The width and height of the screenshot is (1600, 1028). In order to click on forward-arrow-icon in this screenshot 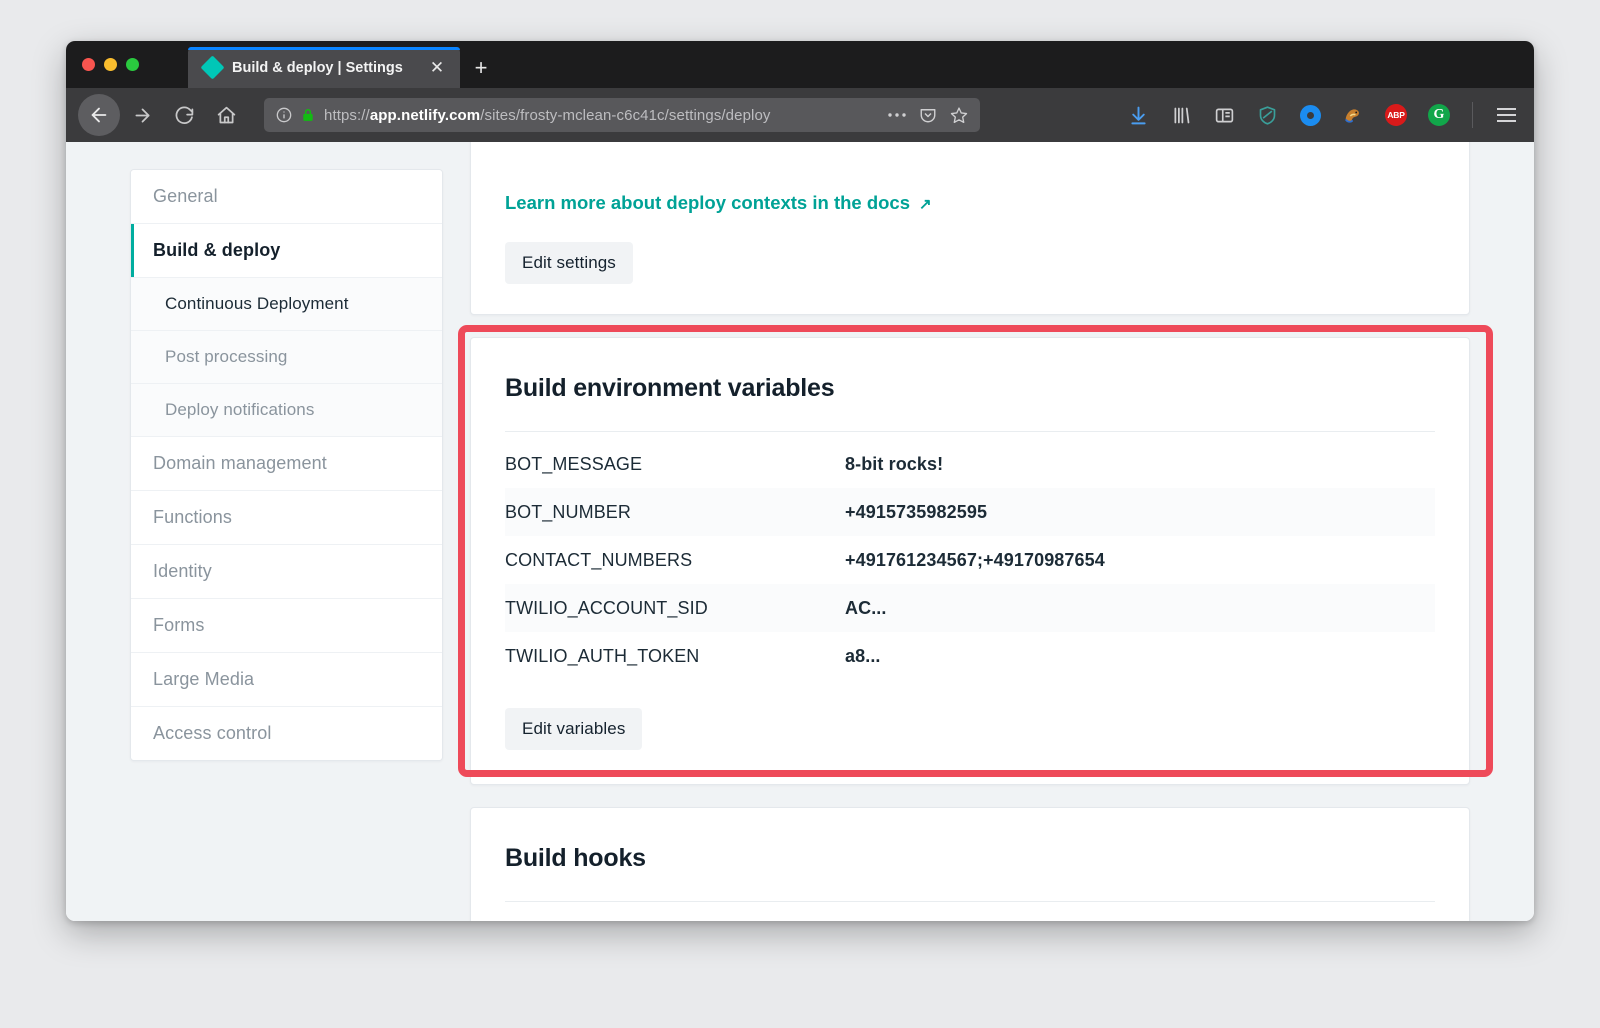, I will do `click(142, 115)`.